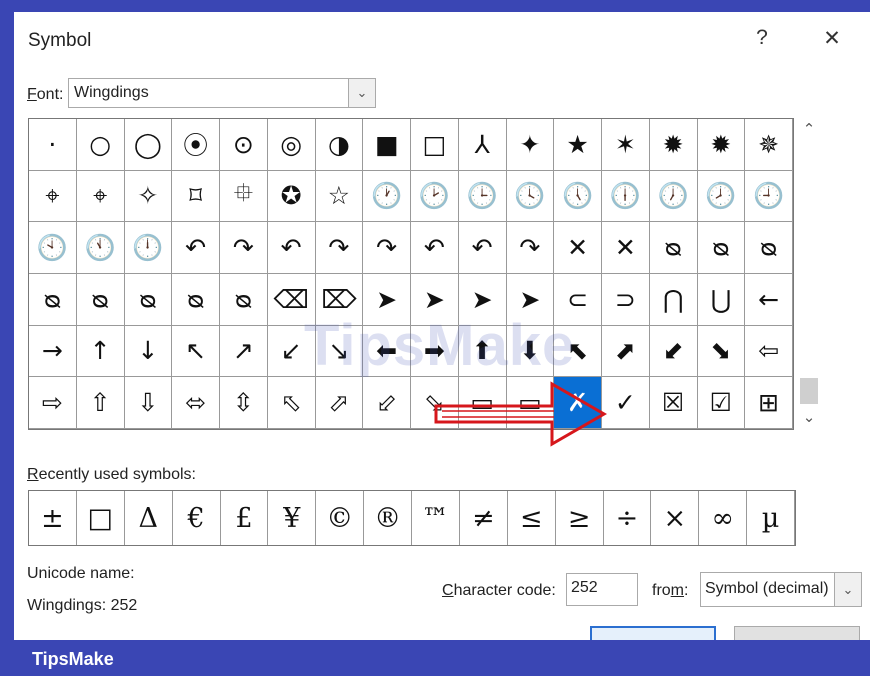 The width and height of the screenshot is (870, 676). What do you see at coordinates (721, 300) in the screenshot?
I see `symbol-cell: ⋃` at bounding box center [721, 300].